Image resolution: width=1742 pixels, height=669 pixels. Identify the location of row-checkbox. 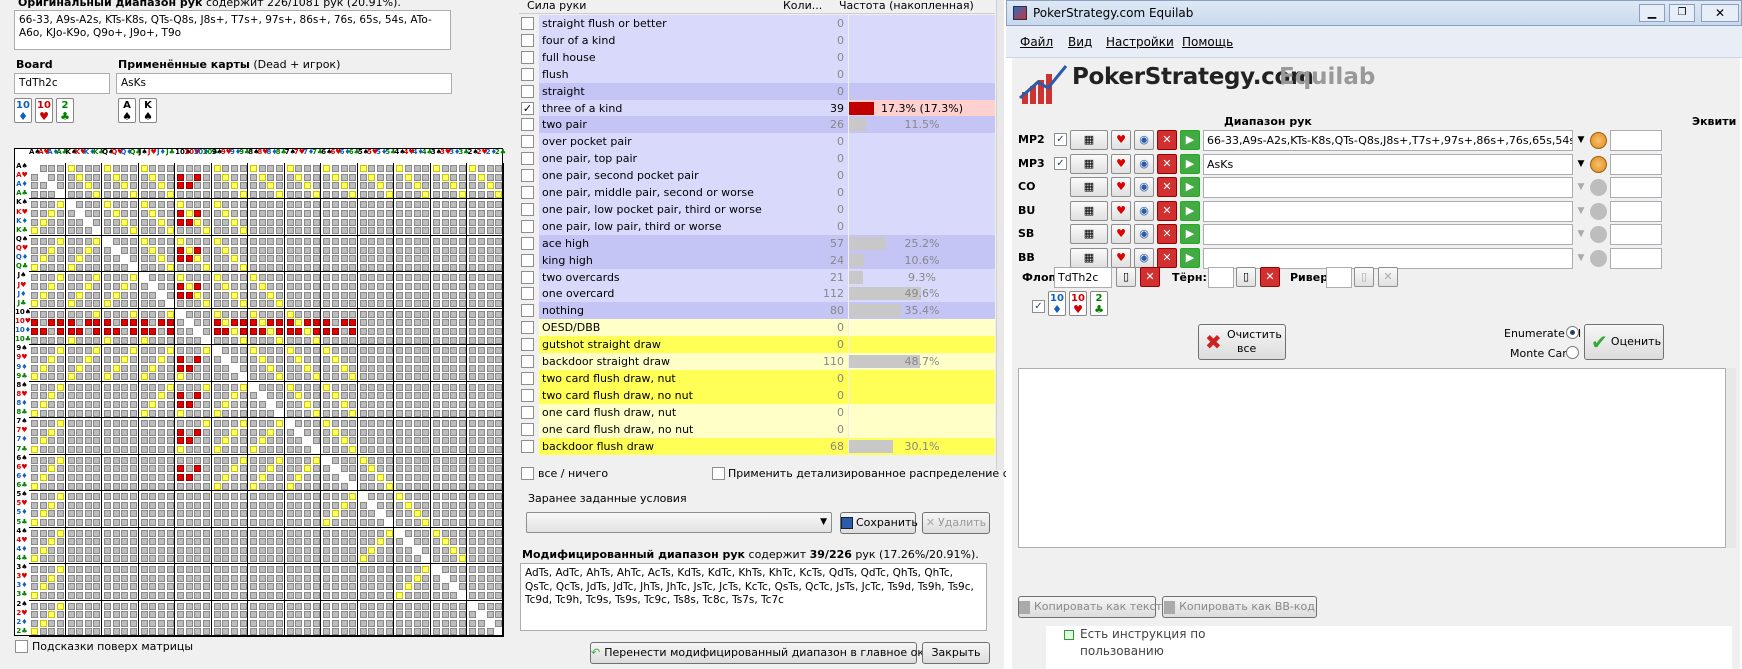
(527, 176).